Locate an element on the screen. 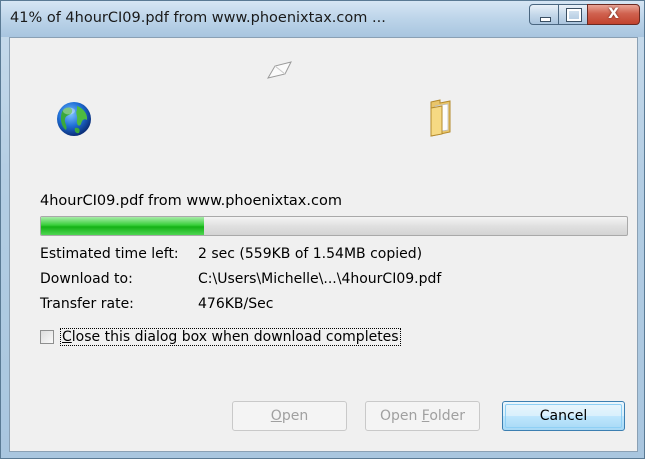 Image resolution: width=647 pixels, height=461 pixels. close-button: X is located at coordinates (613, 14).